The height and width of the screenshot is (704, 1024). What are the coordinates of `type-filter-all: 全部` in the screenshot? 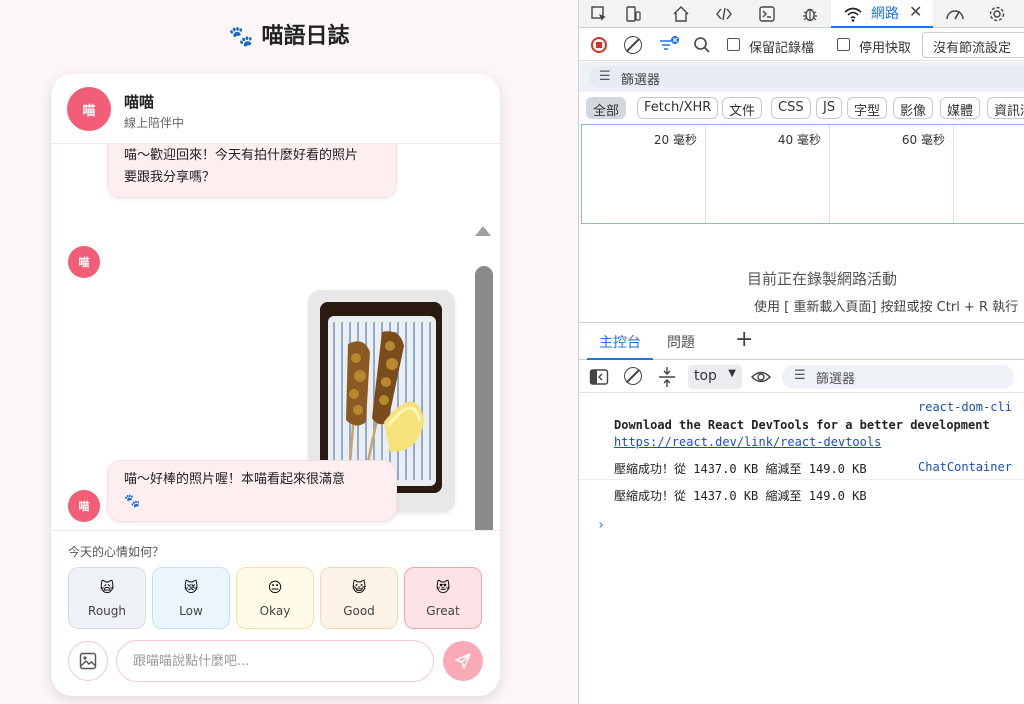 It's located at (606, 108).